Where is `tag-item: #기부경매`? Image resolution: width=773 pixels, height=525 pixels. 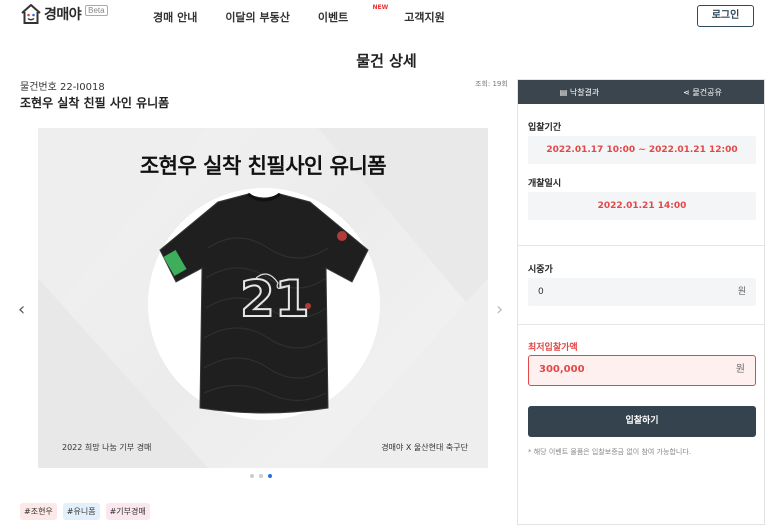
tag-item: #기부경매 is located at coordinates (127, 511).